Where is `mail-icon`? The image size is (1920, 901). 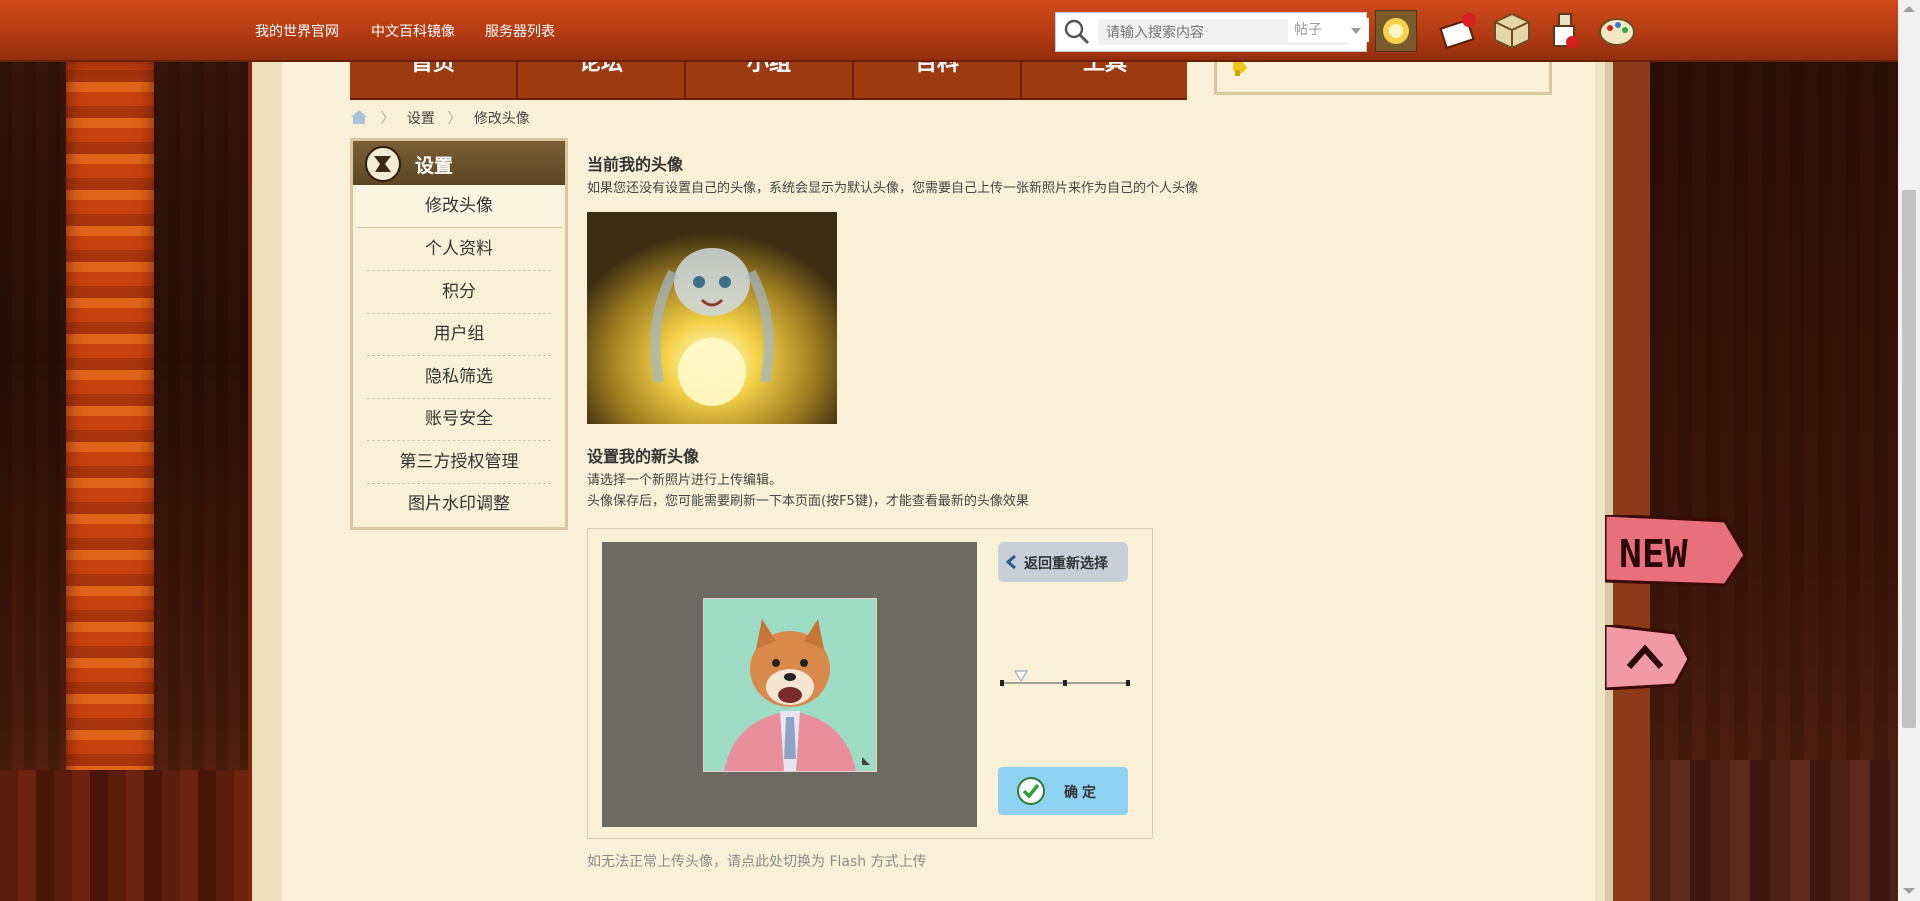 mail-icon is located at coordinates (1458, 31).